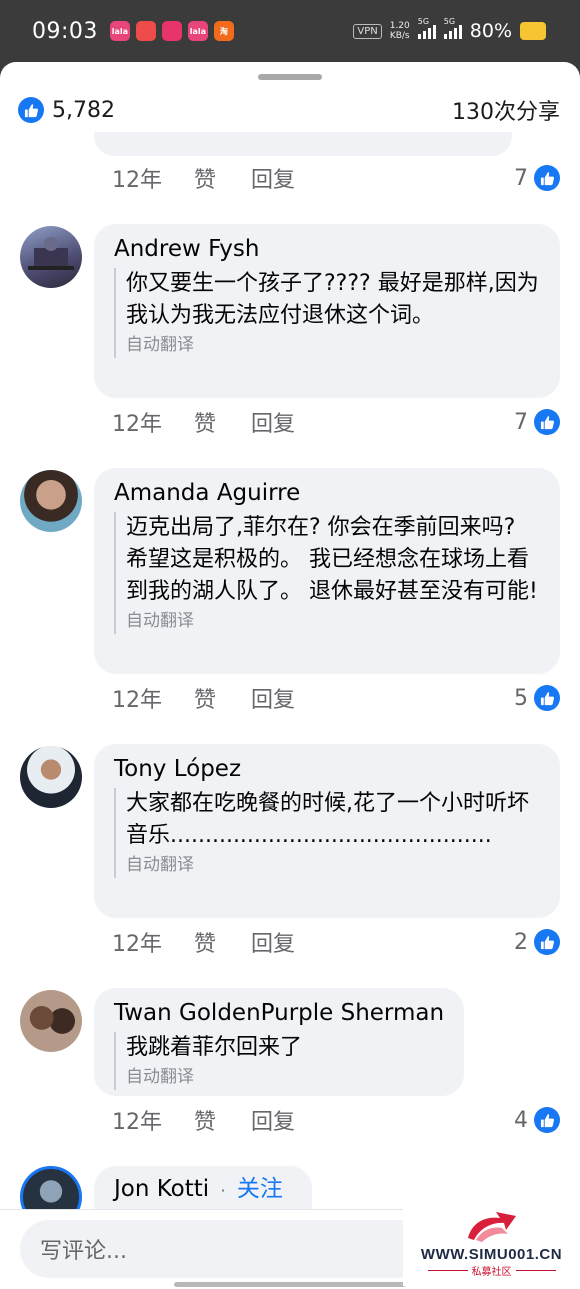  I want to click on status-time: 09:03, so click(65, 31).